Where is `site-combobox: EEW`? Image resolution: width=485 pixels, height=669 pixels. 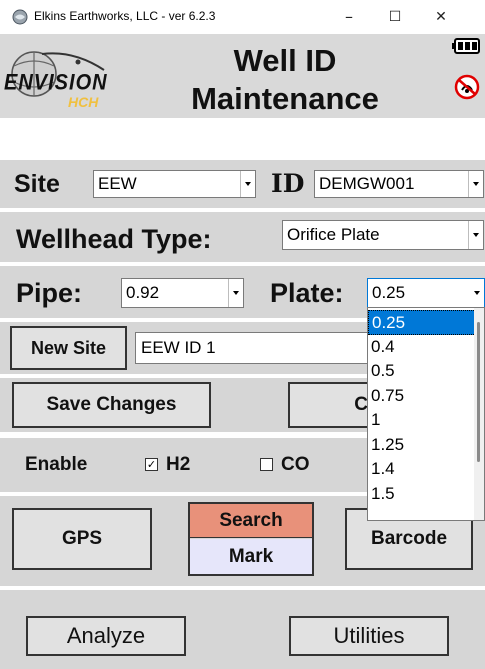 site-combobox: EEW is located at coordinates (174, 184).